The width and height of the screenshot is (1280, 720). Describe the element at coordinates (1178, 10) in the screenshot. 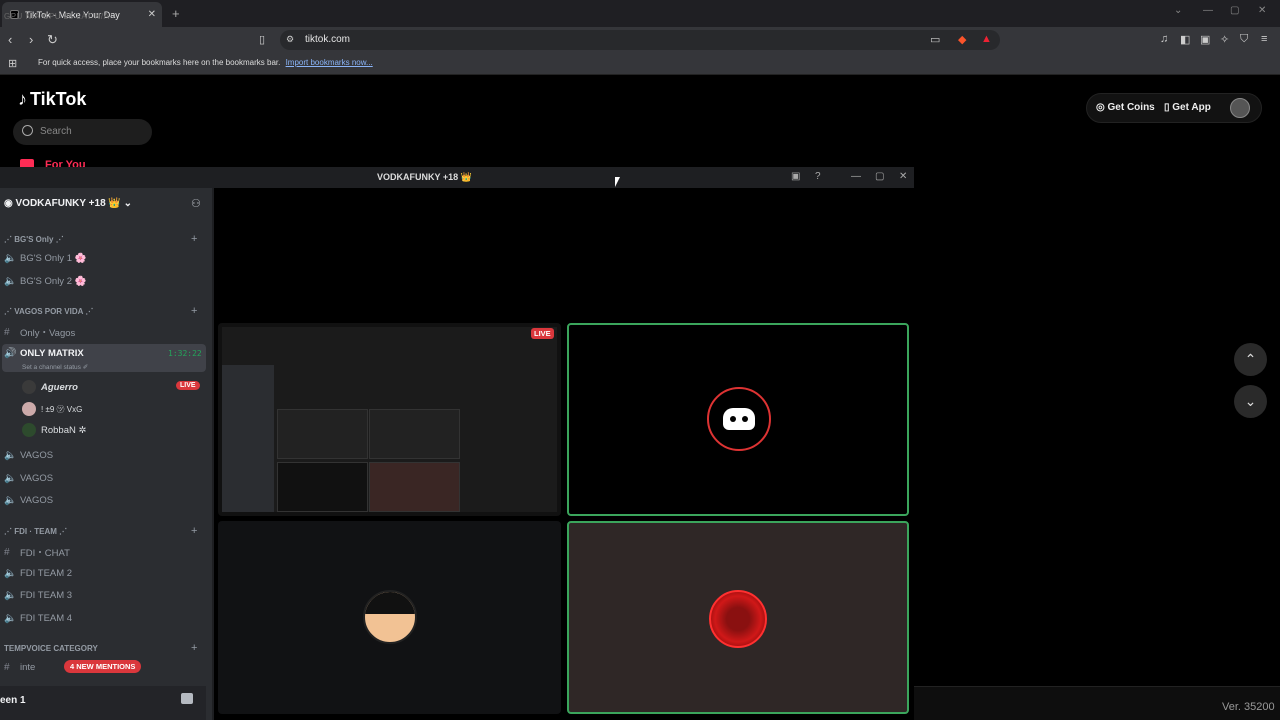

I see `tab-search-icon: ⌄` at that location.